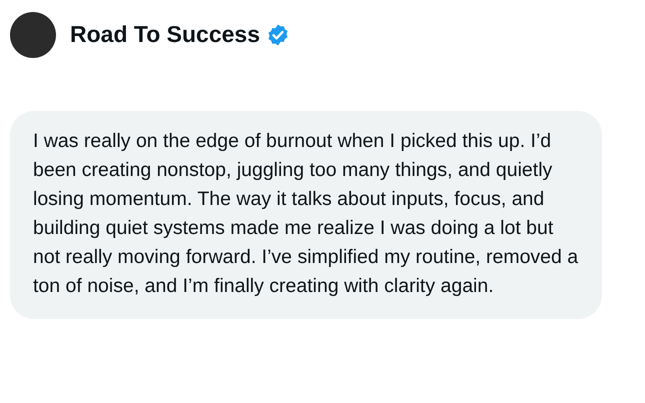 The height and width of the screenshot is (403, 645). I want to click on avatar-photo-placeholder, so click(33, 35).